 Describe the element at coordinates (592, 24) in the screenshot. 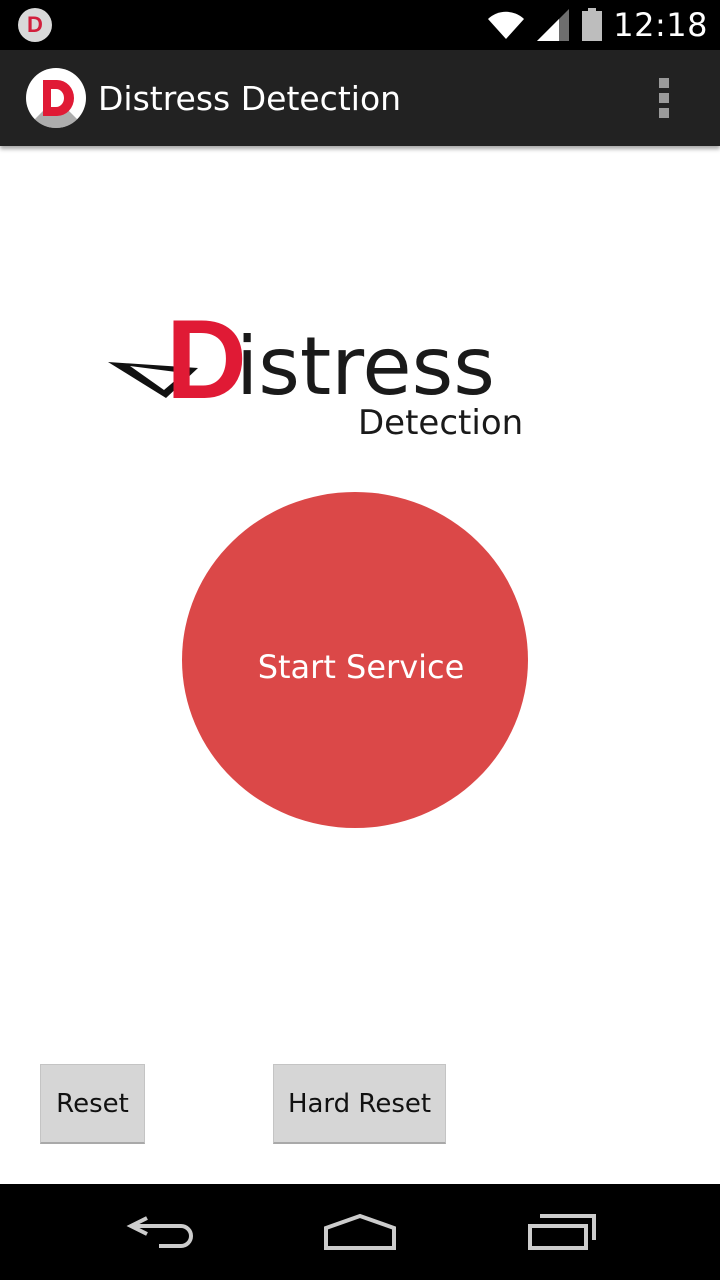

I see `battery-icon` at that location.